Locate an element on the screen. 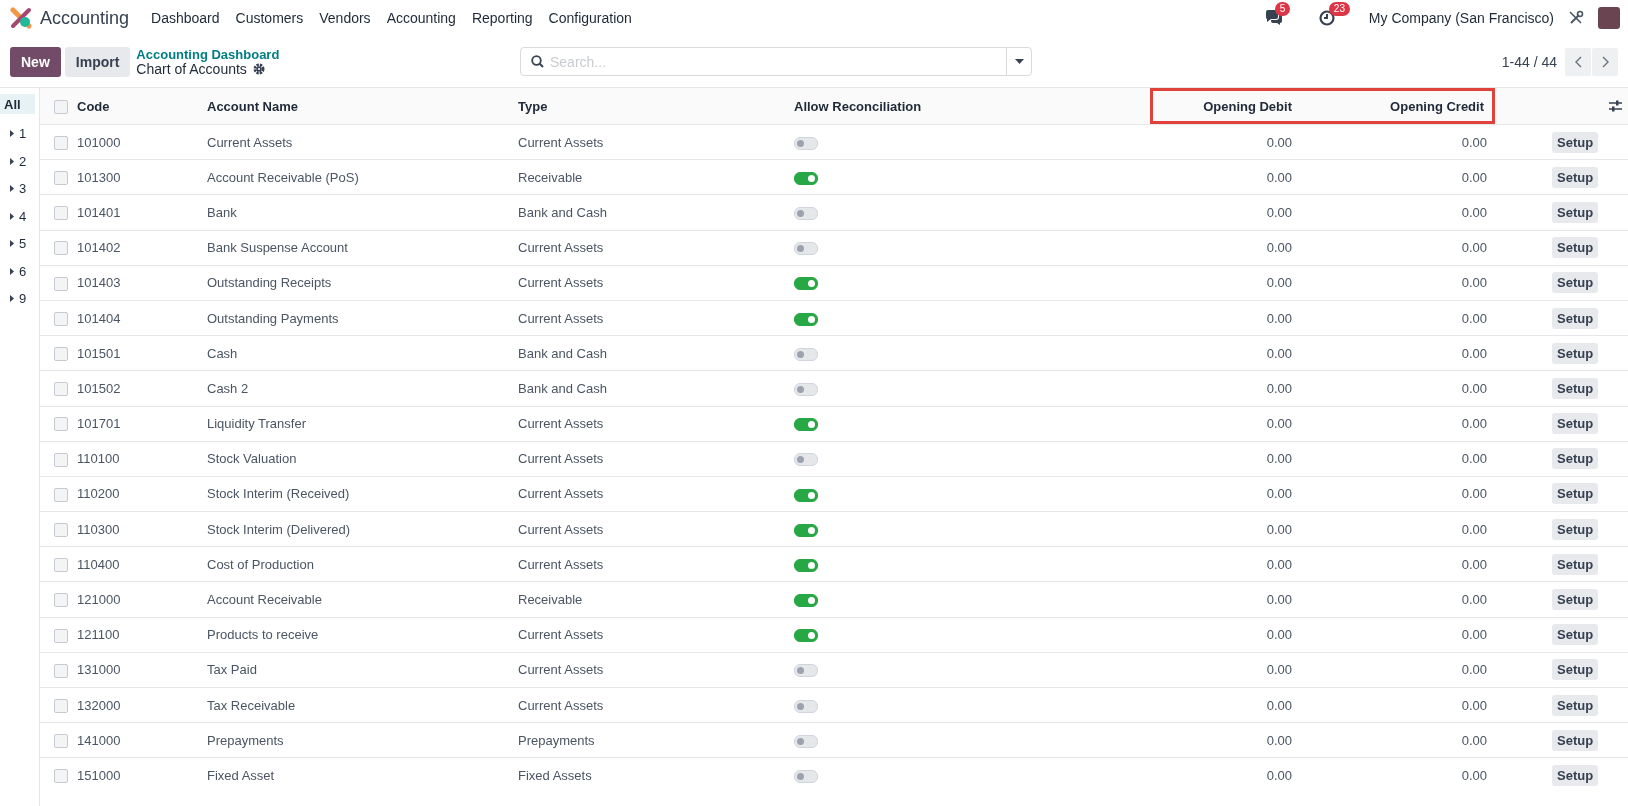 This screenshot has height=806, width=1628. sidebar-item: 1 is located at coordinates (17, 134).